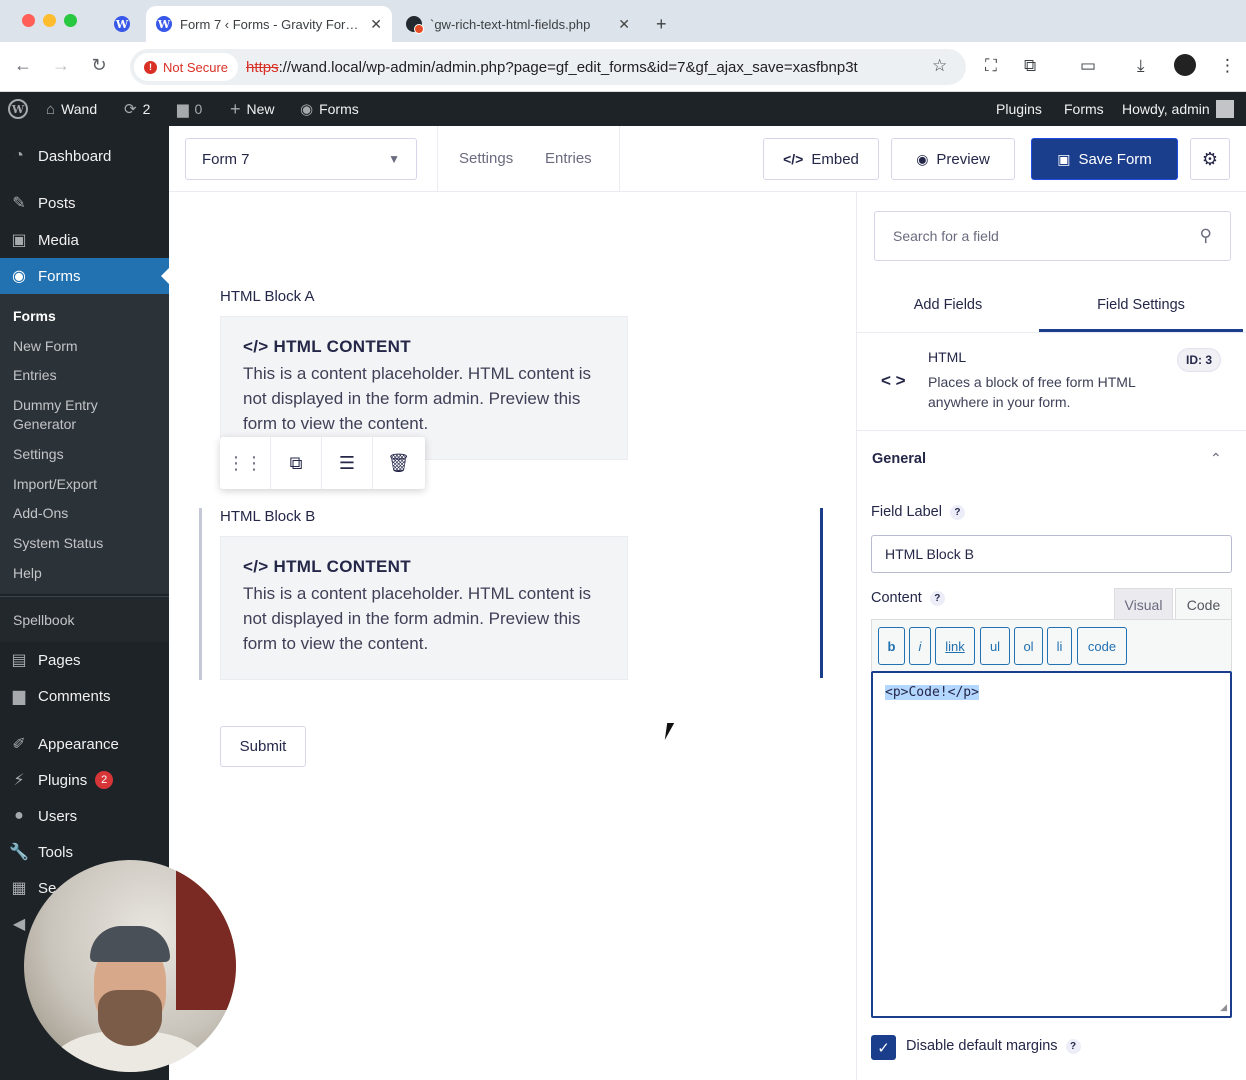 Image resolution: width=1246 pixels, height=1080 pixels. Describe the element at coordinates (1143, 604) in the screenshot. I see `editor-tab-visual: Visual` at that location.